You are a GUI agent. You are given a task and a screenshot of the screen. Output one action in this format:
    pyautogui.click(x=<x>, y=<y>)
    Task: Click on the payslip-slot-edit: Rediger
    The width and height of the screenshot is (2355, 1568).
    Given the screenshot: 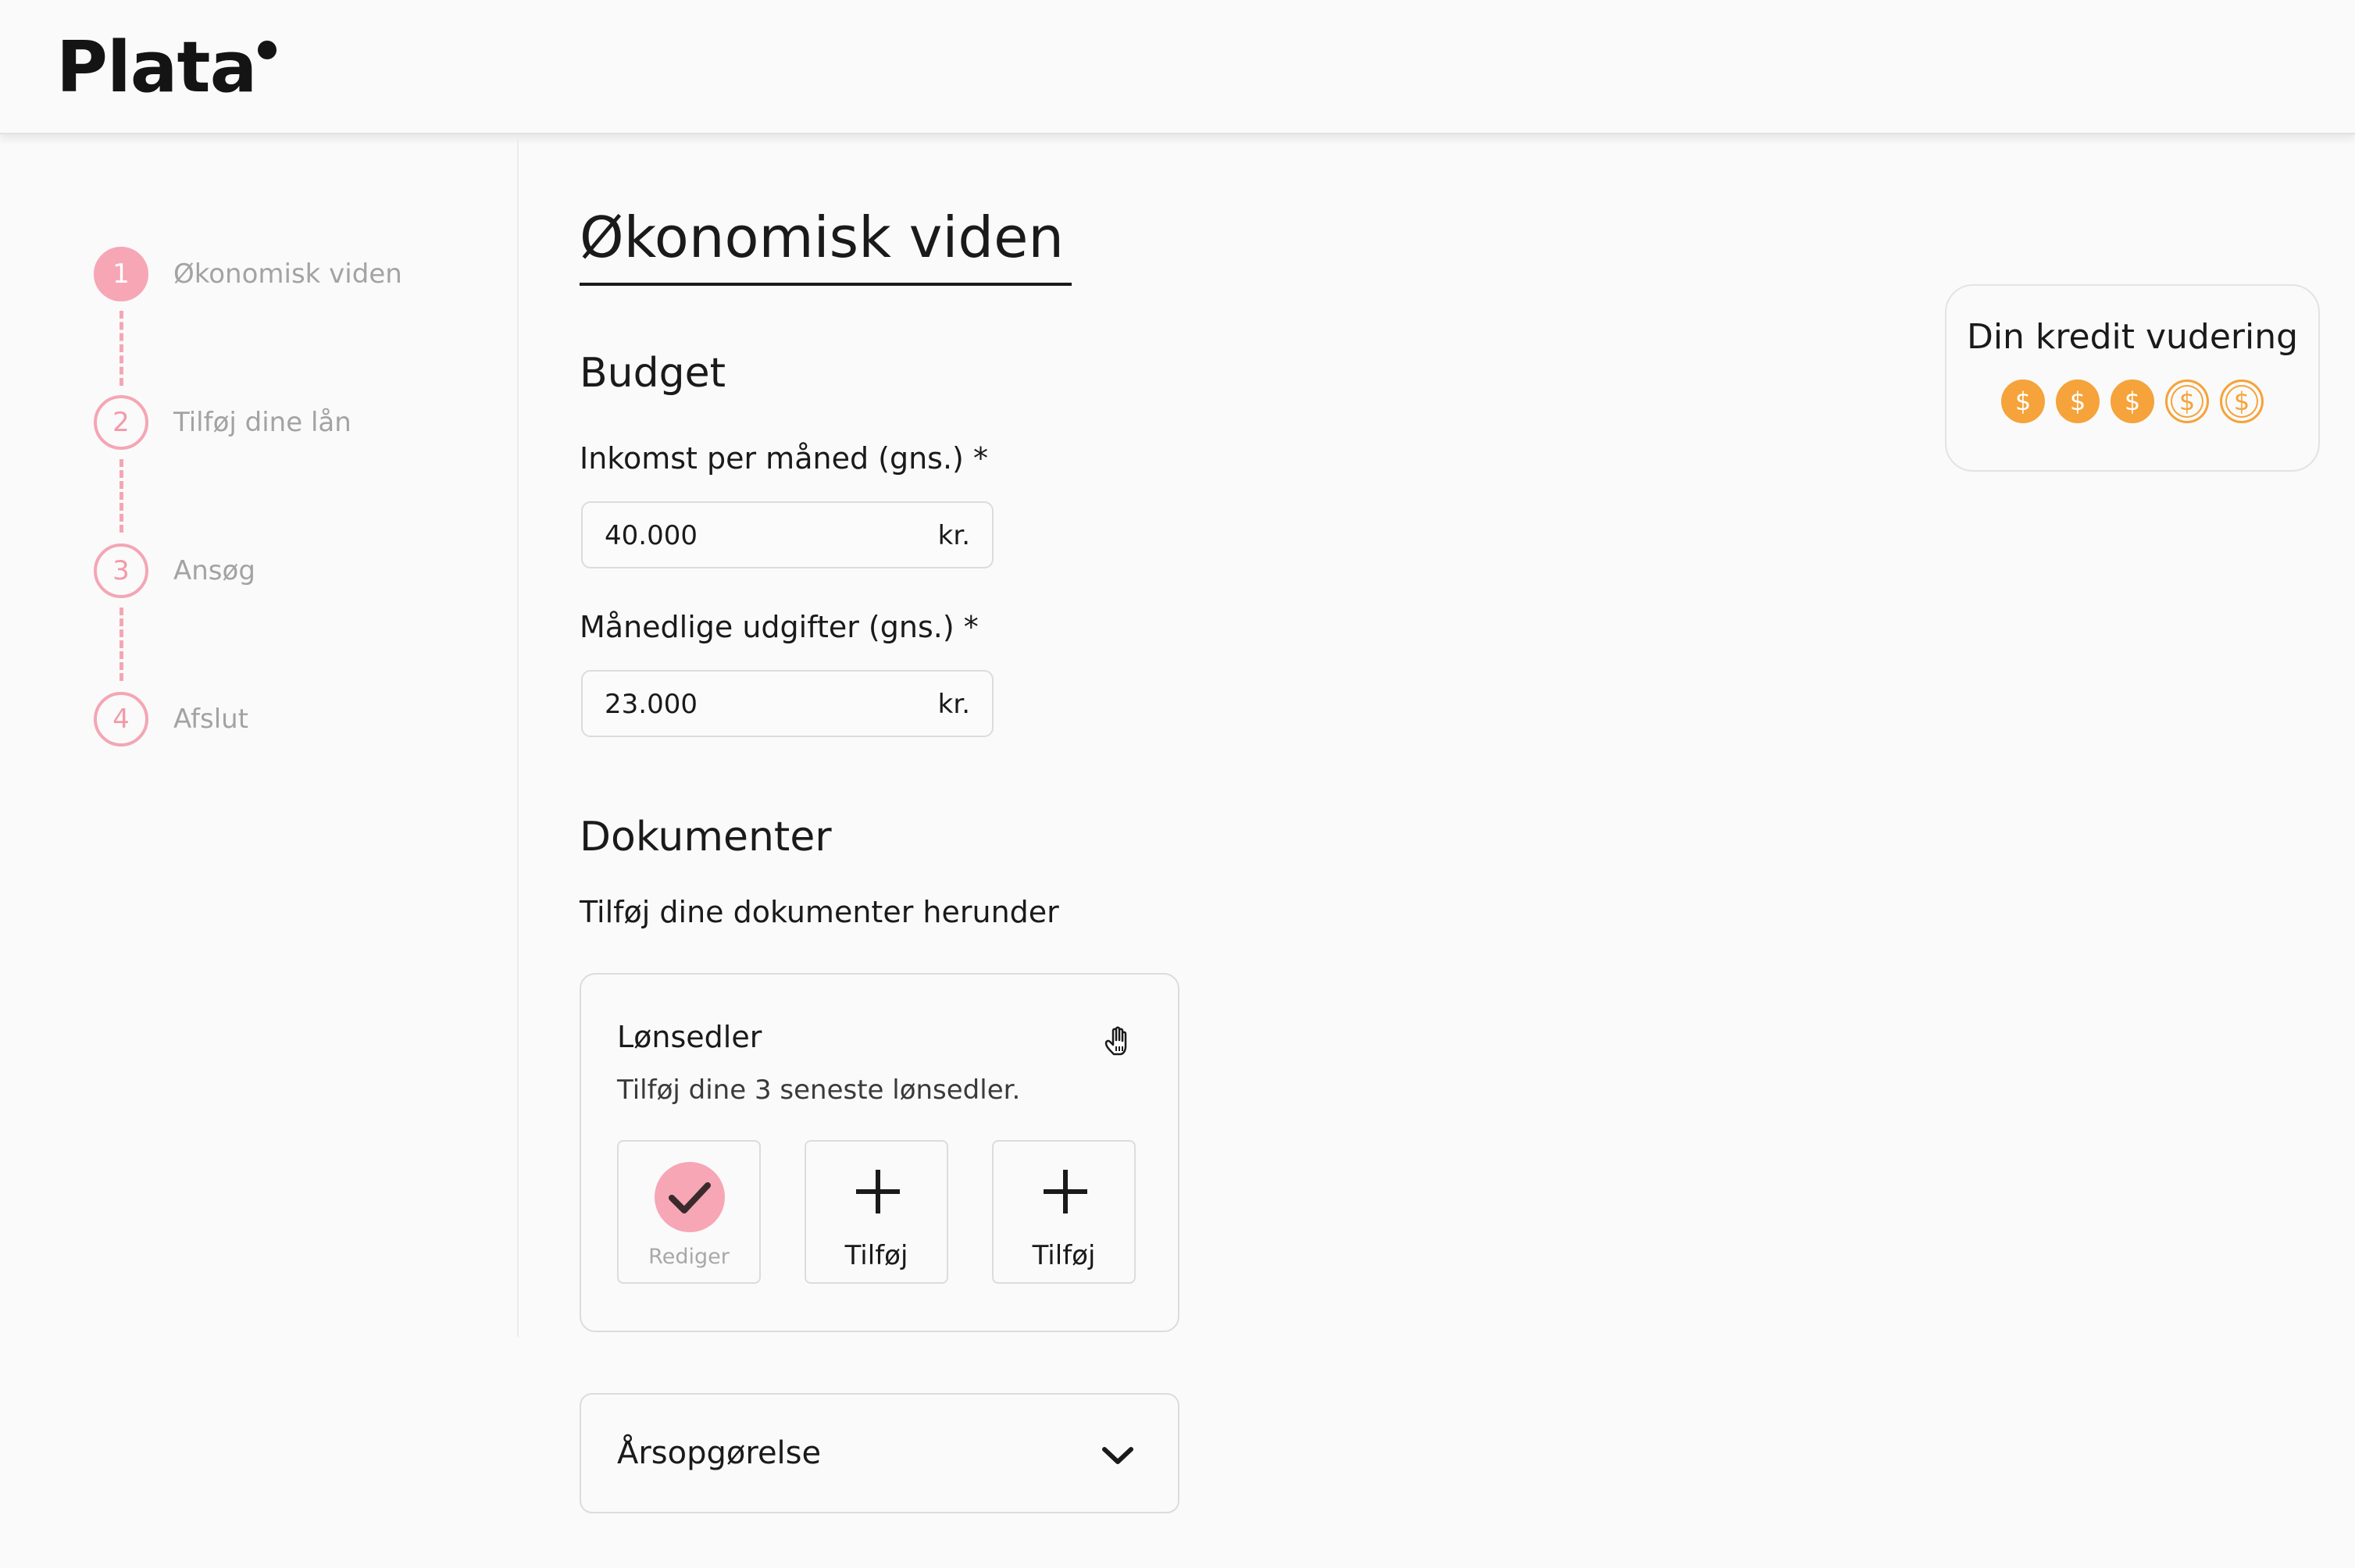 What is the action you would take?
    pyautogui.click(x=689, y=1212)
    